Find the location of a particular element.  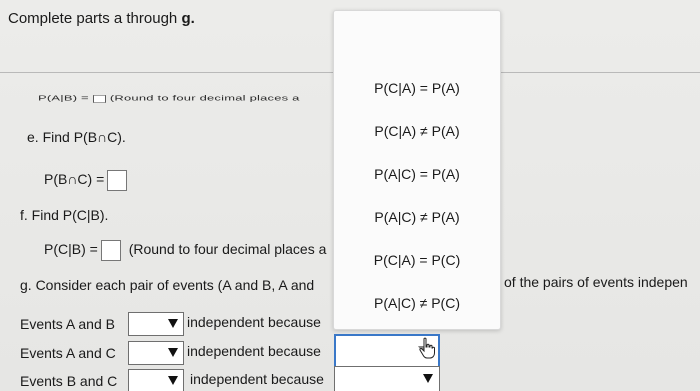

events-a-b-text: independent because is located at coordinates (254, 322).